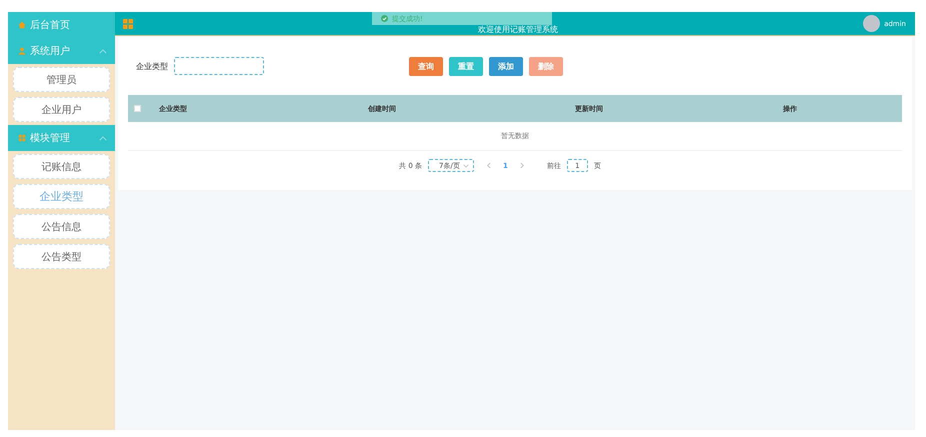  I want to click on sidebar-submenu-item: 管理员, so click(61, 79).